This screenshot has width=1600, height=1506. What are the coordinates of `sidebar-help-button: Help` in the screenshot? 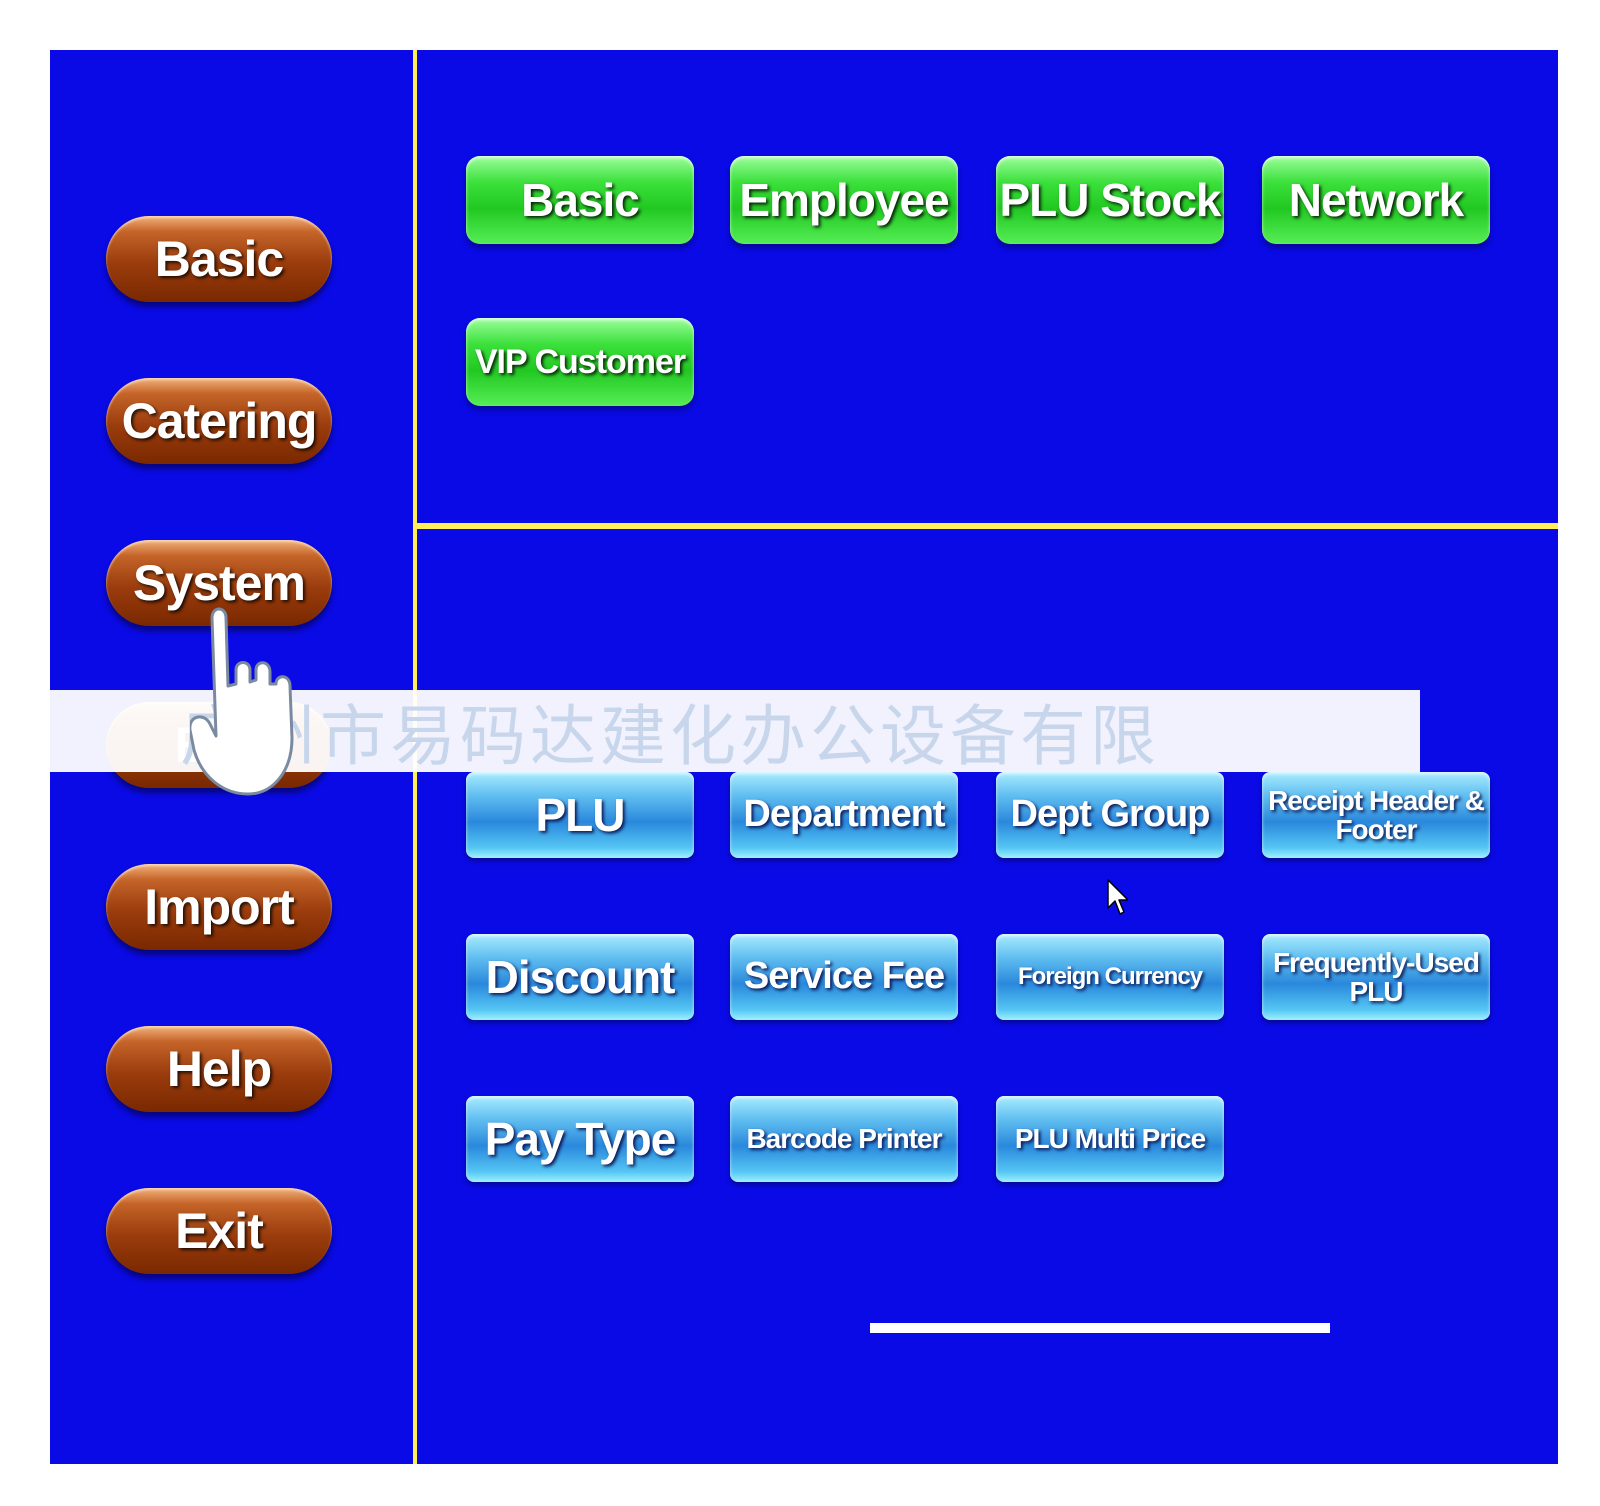 It's located at (219, 1069).